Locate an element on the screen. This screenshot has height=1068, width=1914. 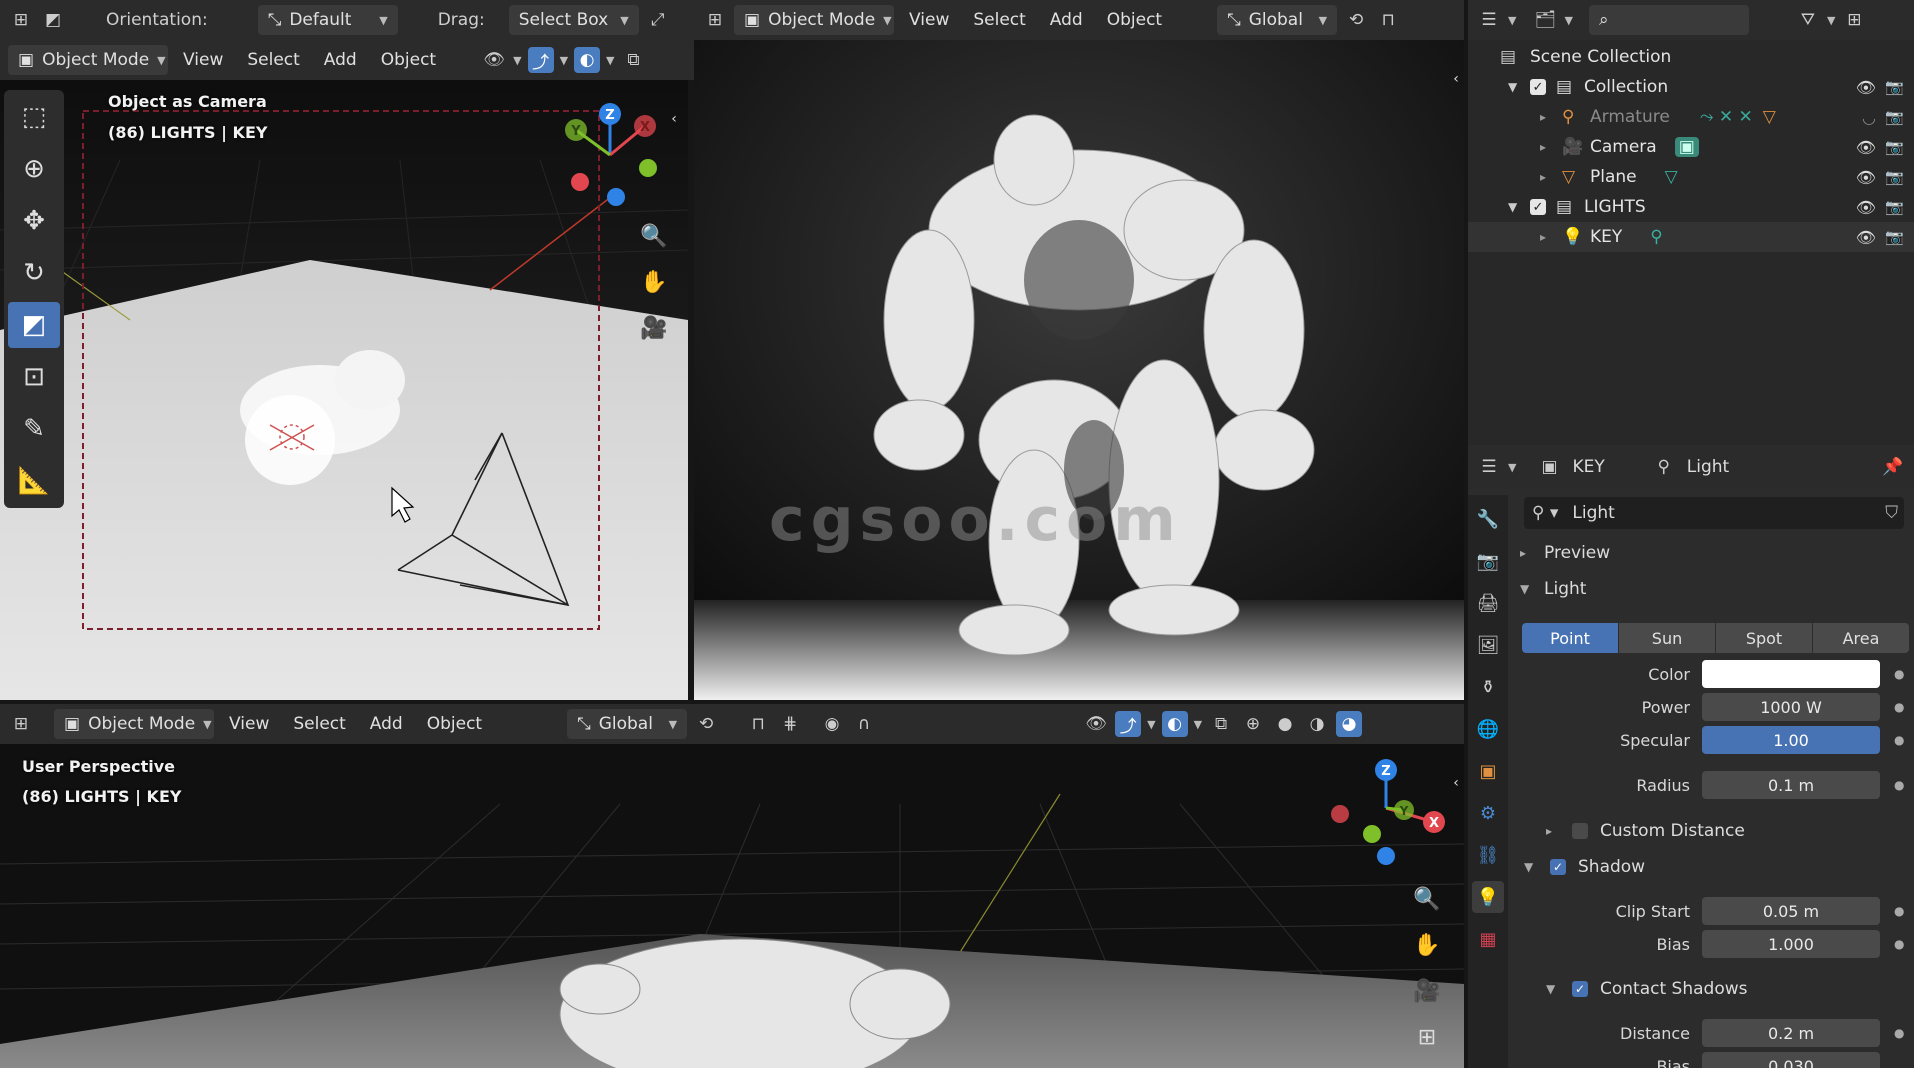
filter-icon: ⛛ is located at coordinates (1808, 20).